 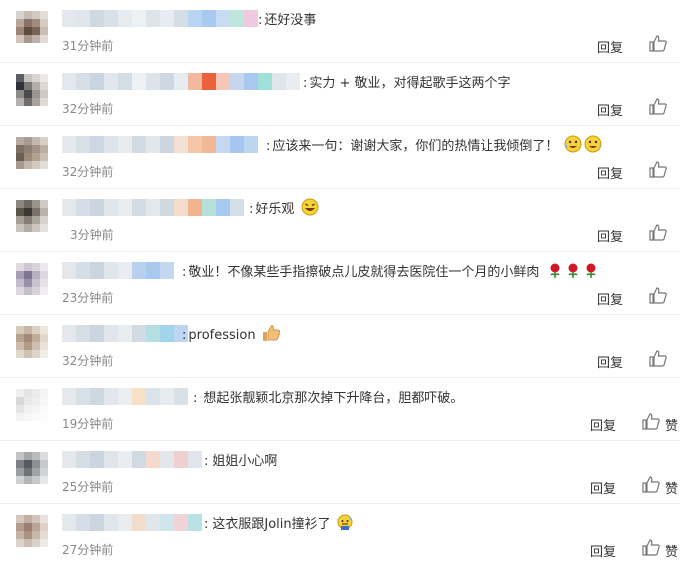 I want to click on comment-text: : 敬业！不像某些手指擦破点儿皮就得去医院住一个月的小鲜肉, so click(x=390, y=270).